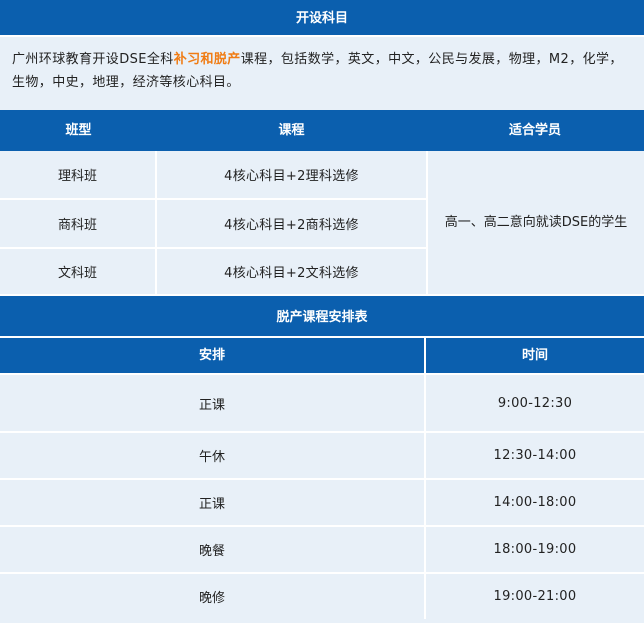  I want to click on time-cell: 14:00-18:00, so click(535, 502).